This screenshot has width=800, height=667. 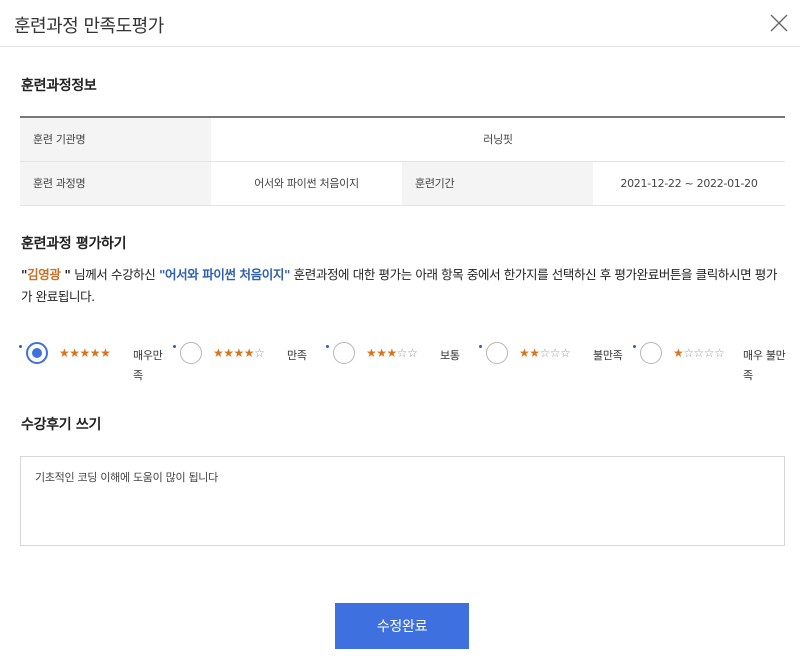 I want to click on radio-satisfied, so click(x=191, y=353).